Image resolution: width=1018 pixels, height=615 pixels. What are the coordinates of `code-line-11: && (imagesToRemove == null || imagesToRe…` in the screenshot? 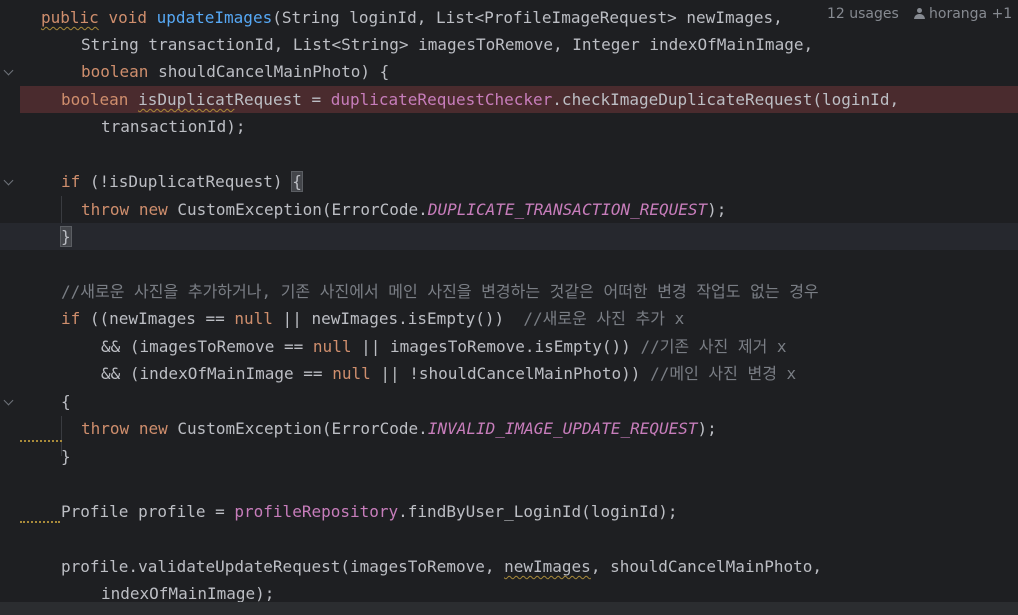 It's located at (509, 346).